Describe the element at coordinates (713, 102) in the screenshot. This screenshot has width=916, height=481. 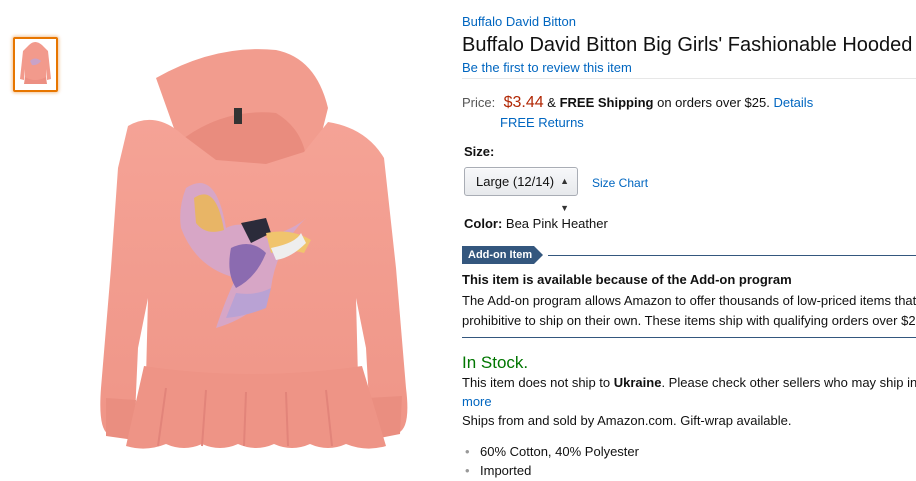
I see `shipping-threshold: on orders over $25.` at that location.